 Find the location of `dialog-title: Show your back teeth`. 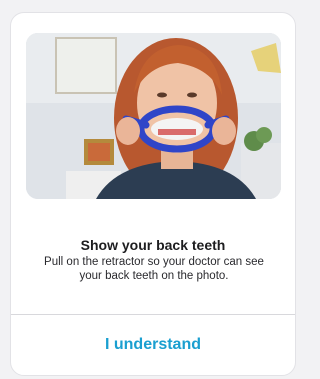

dialog-title: Show your back teeth is located at coordinates (153, 245).